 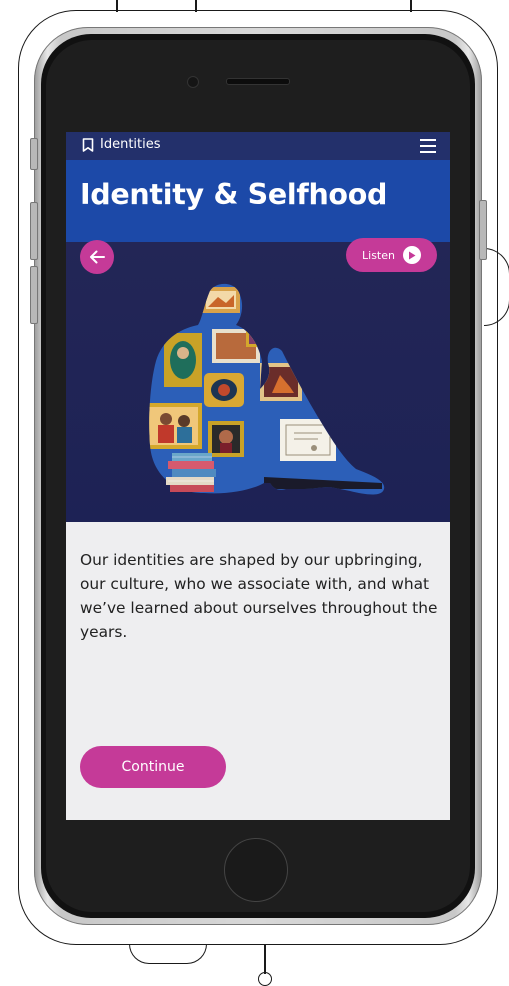 I want to click on hamburger-menu-icon, so click(x=428, y=146).